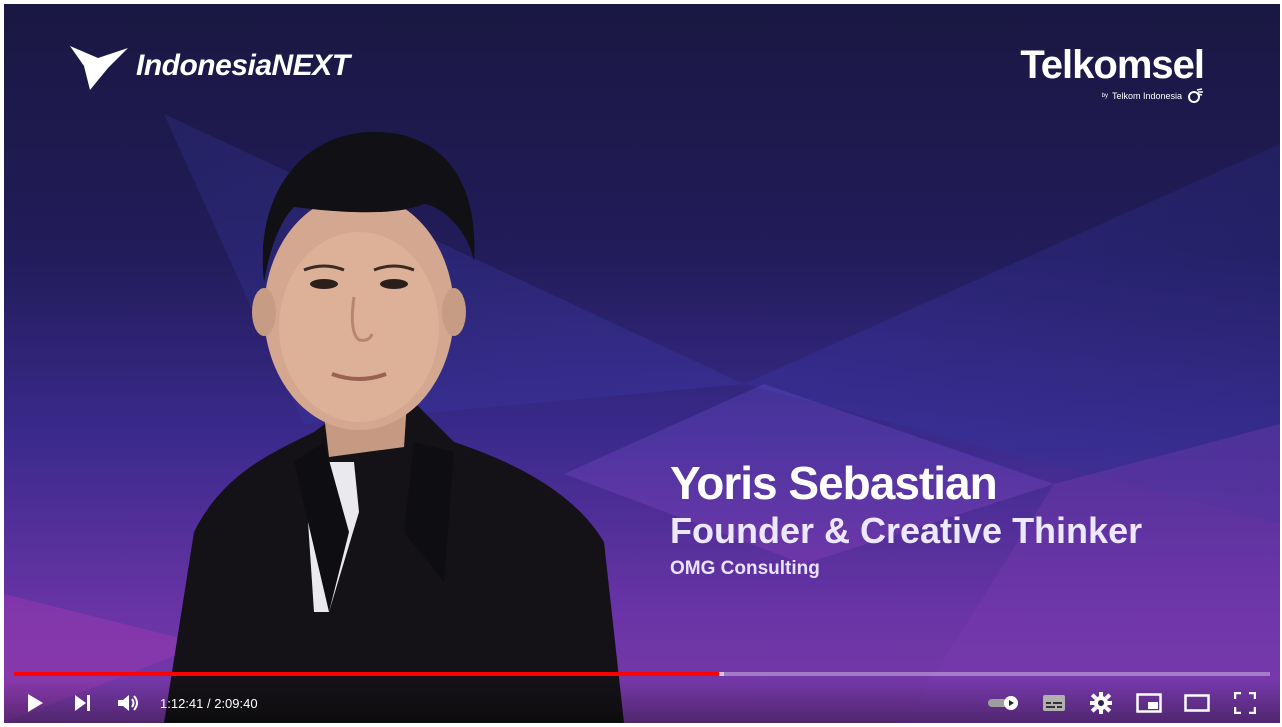 The width and height of the screenshot is (1282, 727). I want to click on play-button, so click(35, 703).